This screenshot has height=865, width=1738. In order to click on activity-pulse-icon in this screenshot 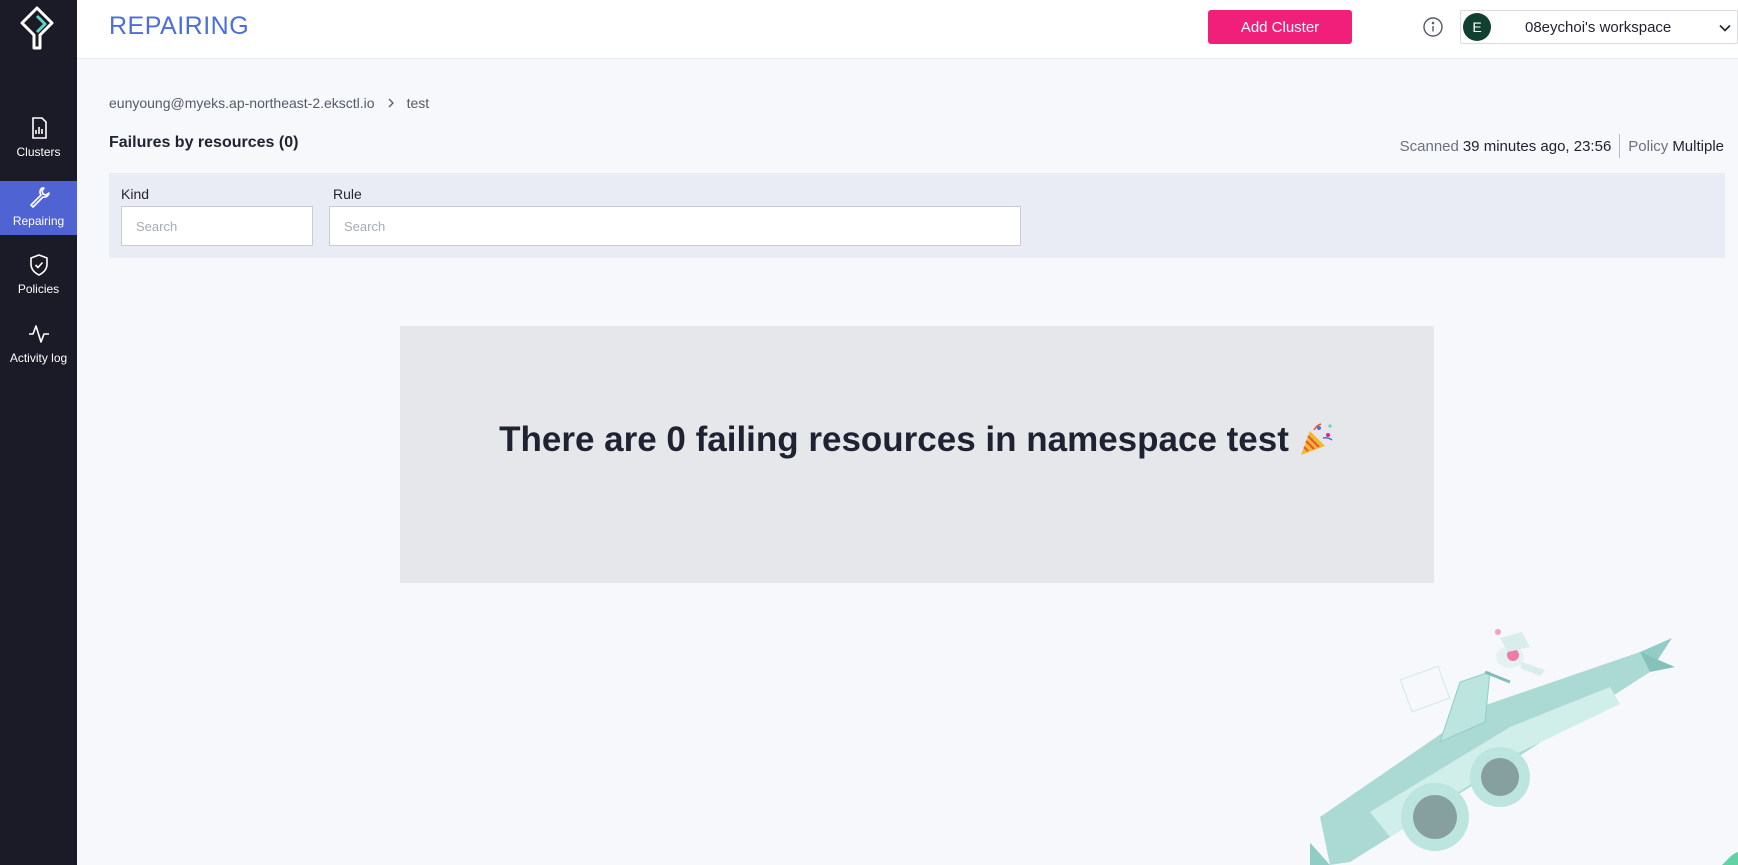, I will do `click(38, 334)`.